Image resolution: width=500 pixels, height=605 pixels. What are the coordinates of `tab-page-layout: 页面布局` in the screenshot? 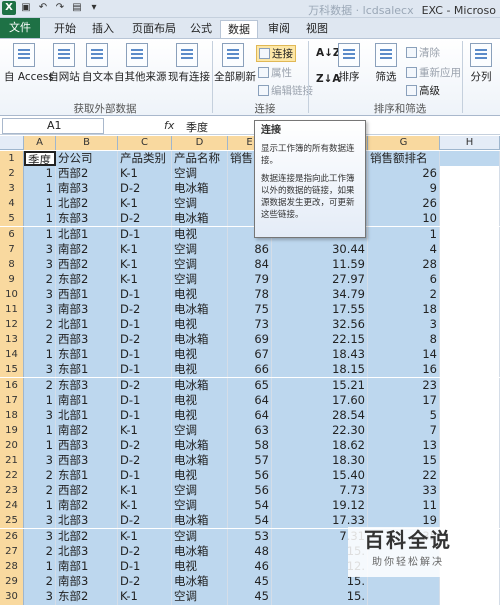 It's located at (154, 29).